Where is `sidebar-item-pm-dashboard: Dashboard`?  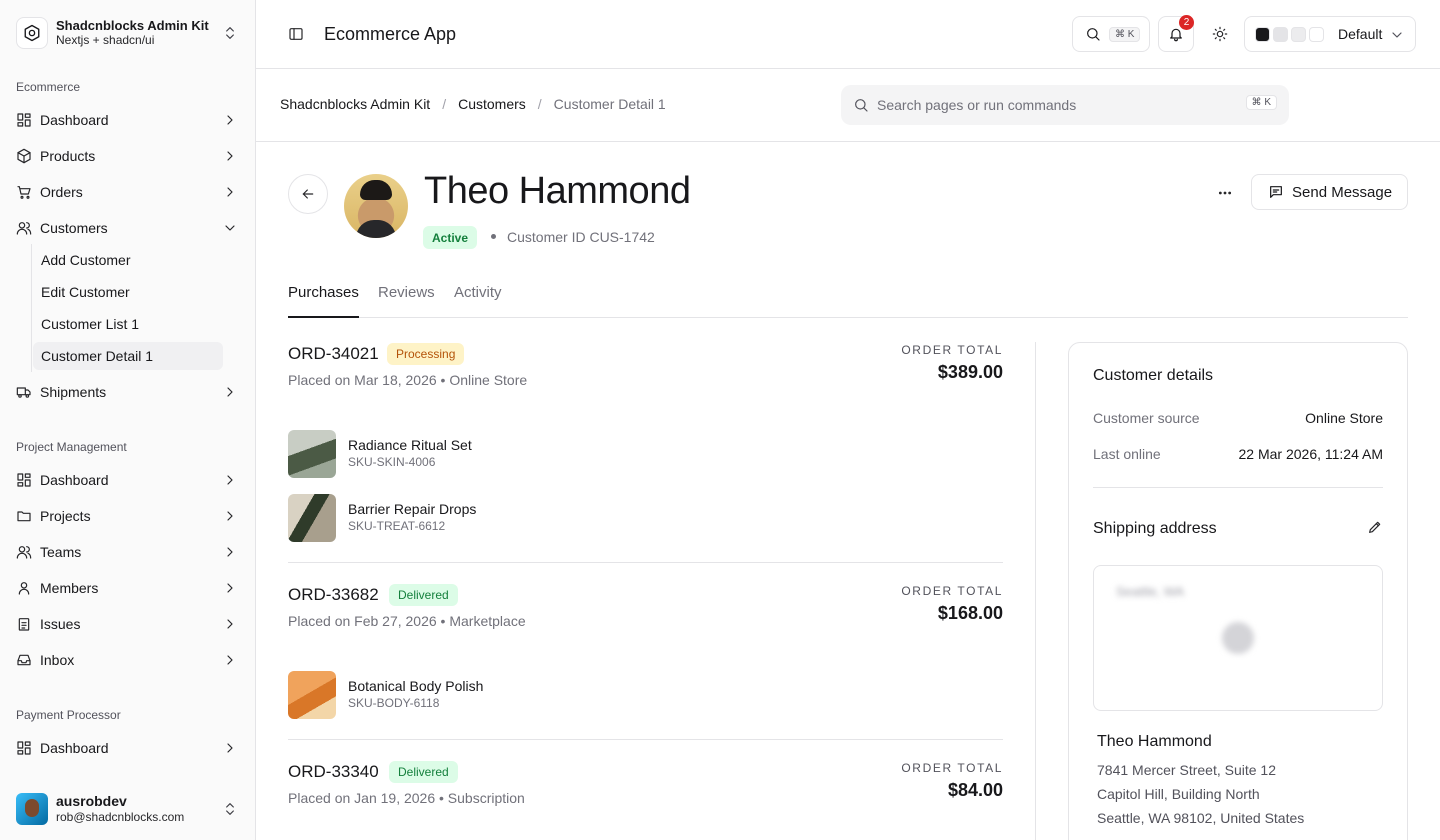
sidebar-item-pm-dashboard: Dashboard is located at coordinates (128, 480).